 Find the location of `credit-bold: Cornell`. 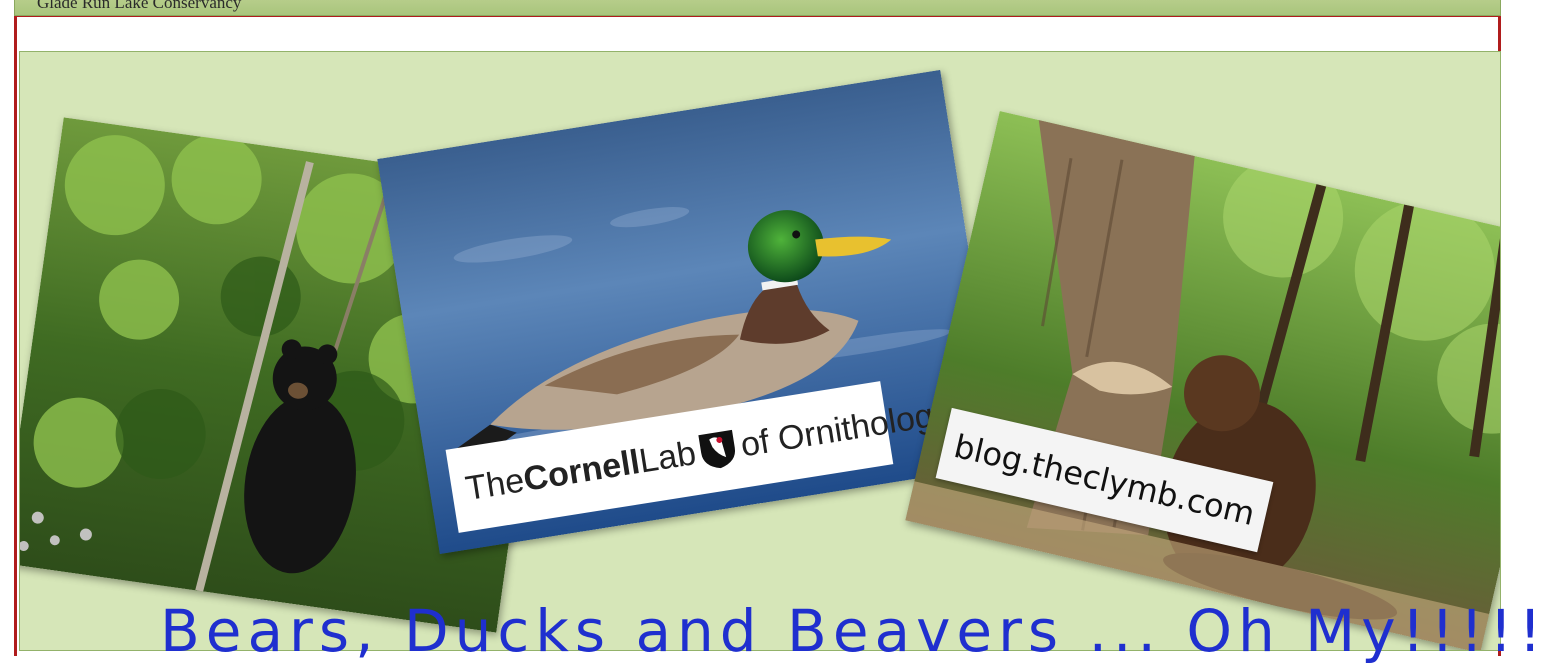

credit-bold: Cornell is located at coordinates (581, 470).